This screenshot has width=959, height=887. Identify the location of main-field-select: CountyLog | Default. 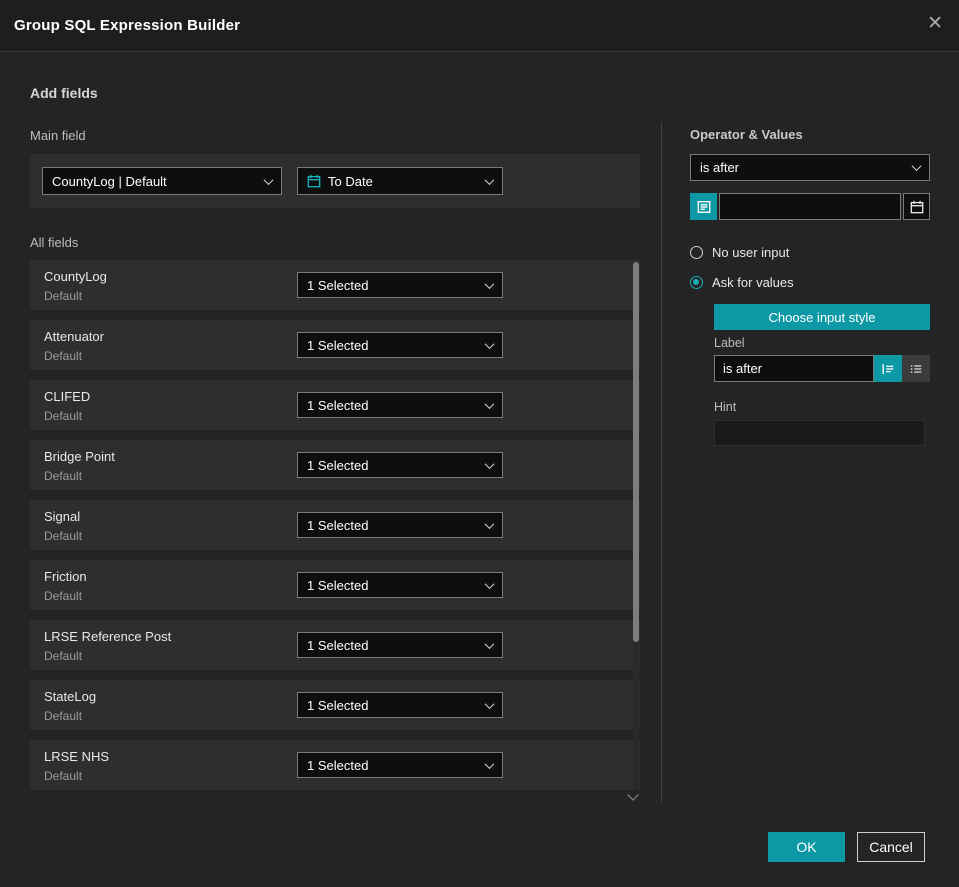
(162, 181).